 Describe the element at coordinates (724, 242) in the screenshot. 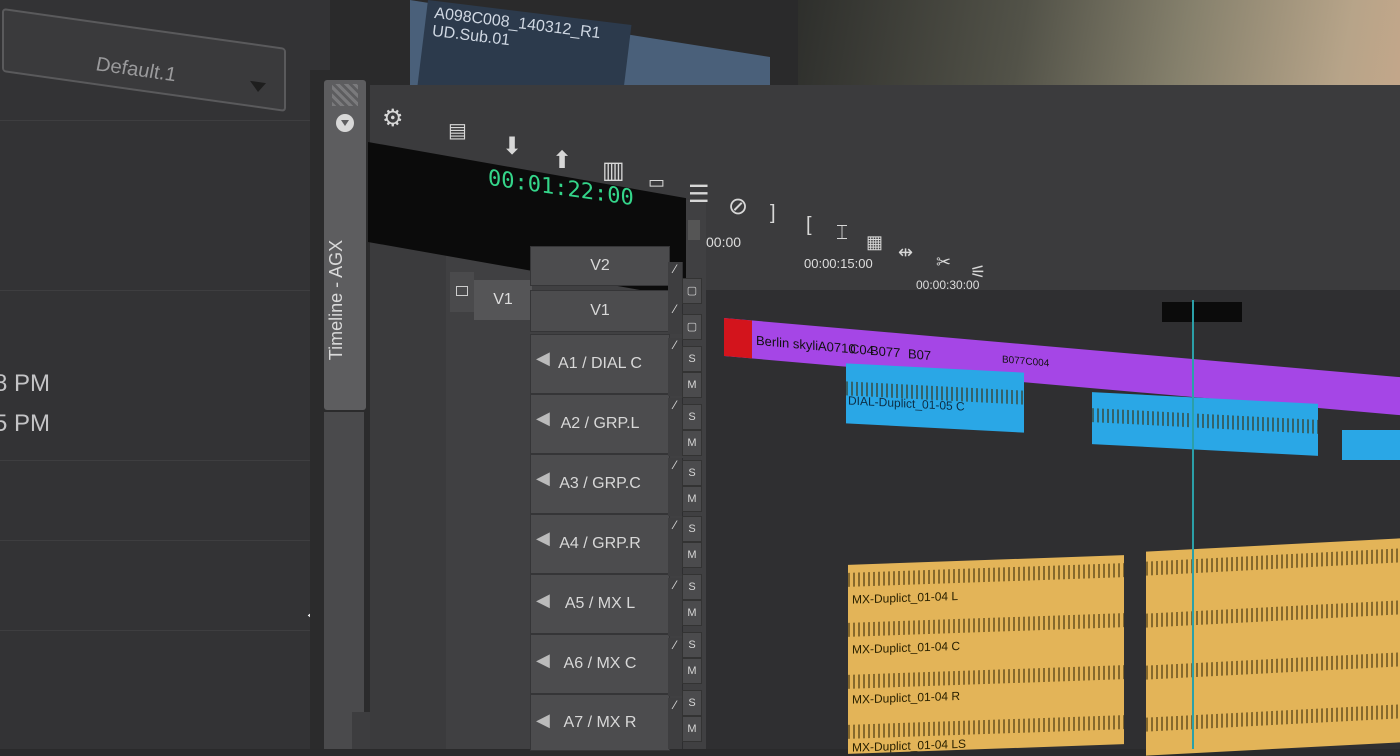

I see `ruler-tick-label: 00:00` at that location.